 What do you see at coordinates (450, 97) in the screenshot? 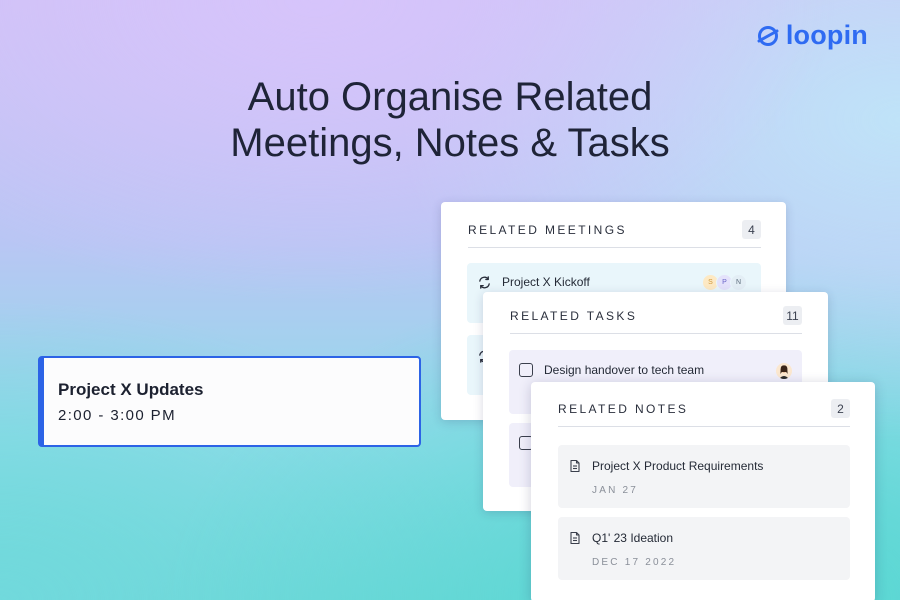
I see `headline-line-1: Auto Organise Related` at bounding box center [450, 97].